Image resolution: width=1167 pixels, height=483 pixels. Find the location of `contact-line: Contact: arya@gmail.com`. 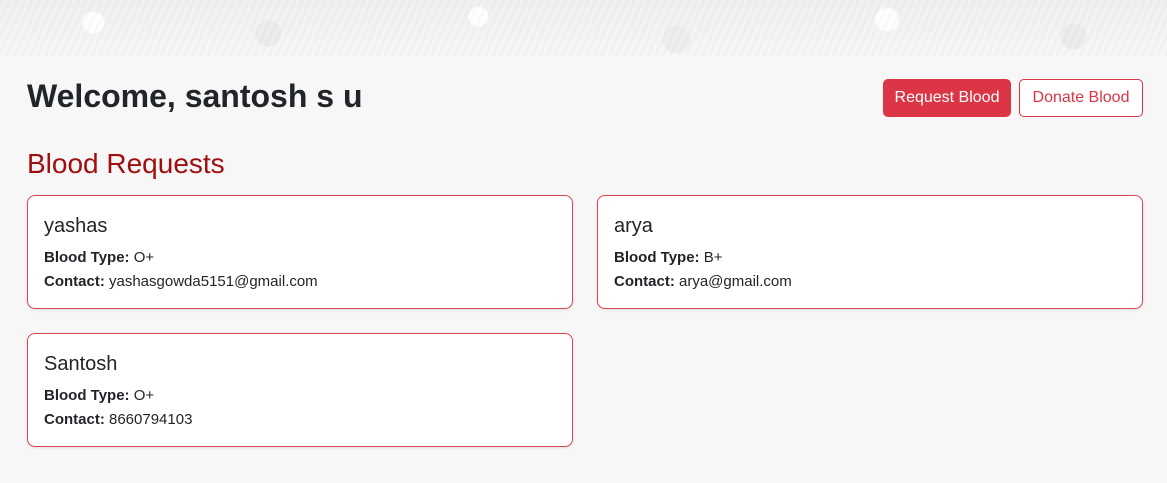

contact-line: Contact: arya@gmail.com is located at coordinates (870, 282).